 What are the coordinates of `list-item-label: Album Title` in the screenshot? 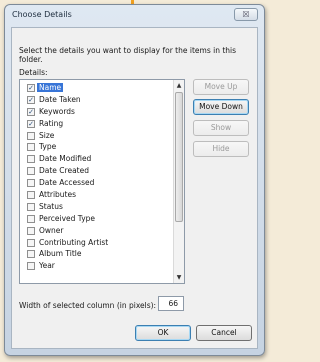 It's located at (60, 254).